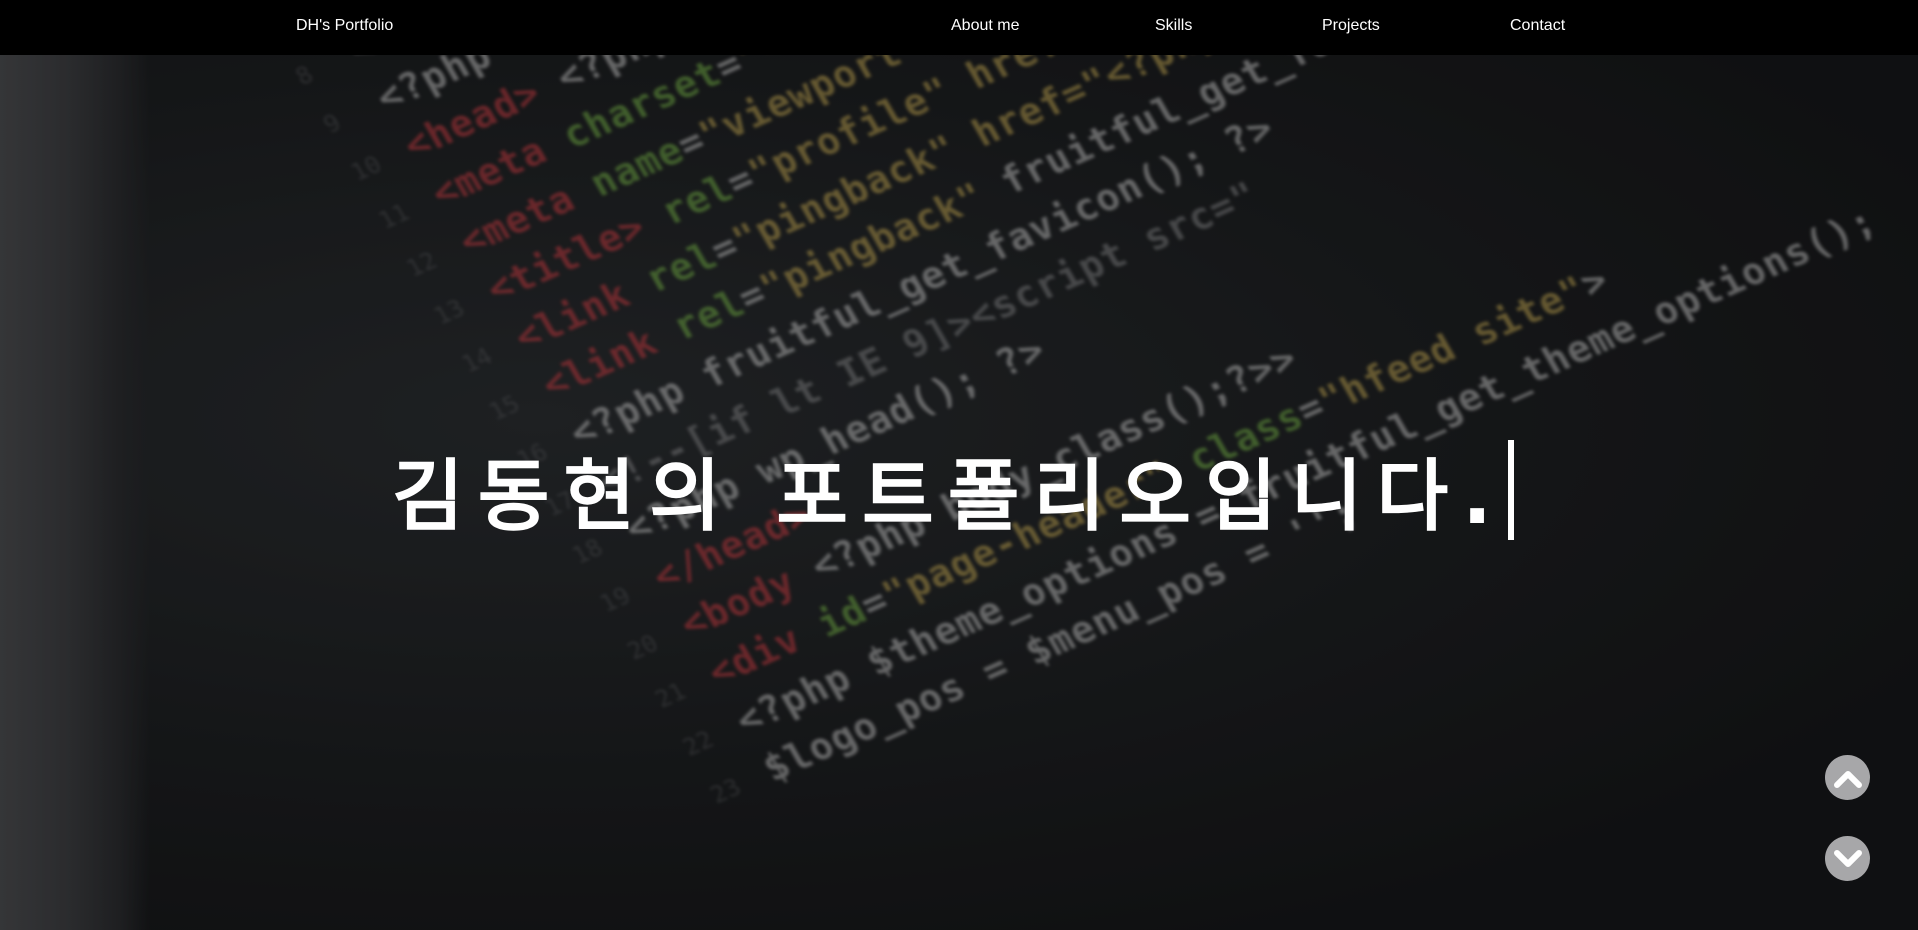 Image resolution: width=1918 pixels, height=930 pixels. I want to click on hero-heading: 김동현의 포트폴리오입니다., so click(953, 491).